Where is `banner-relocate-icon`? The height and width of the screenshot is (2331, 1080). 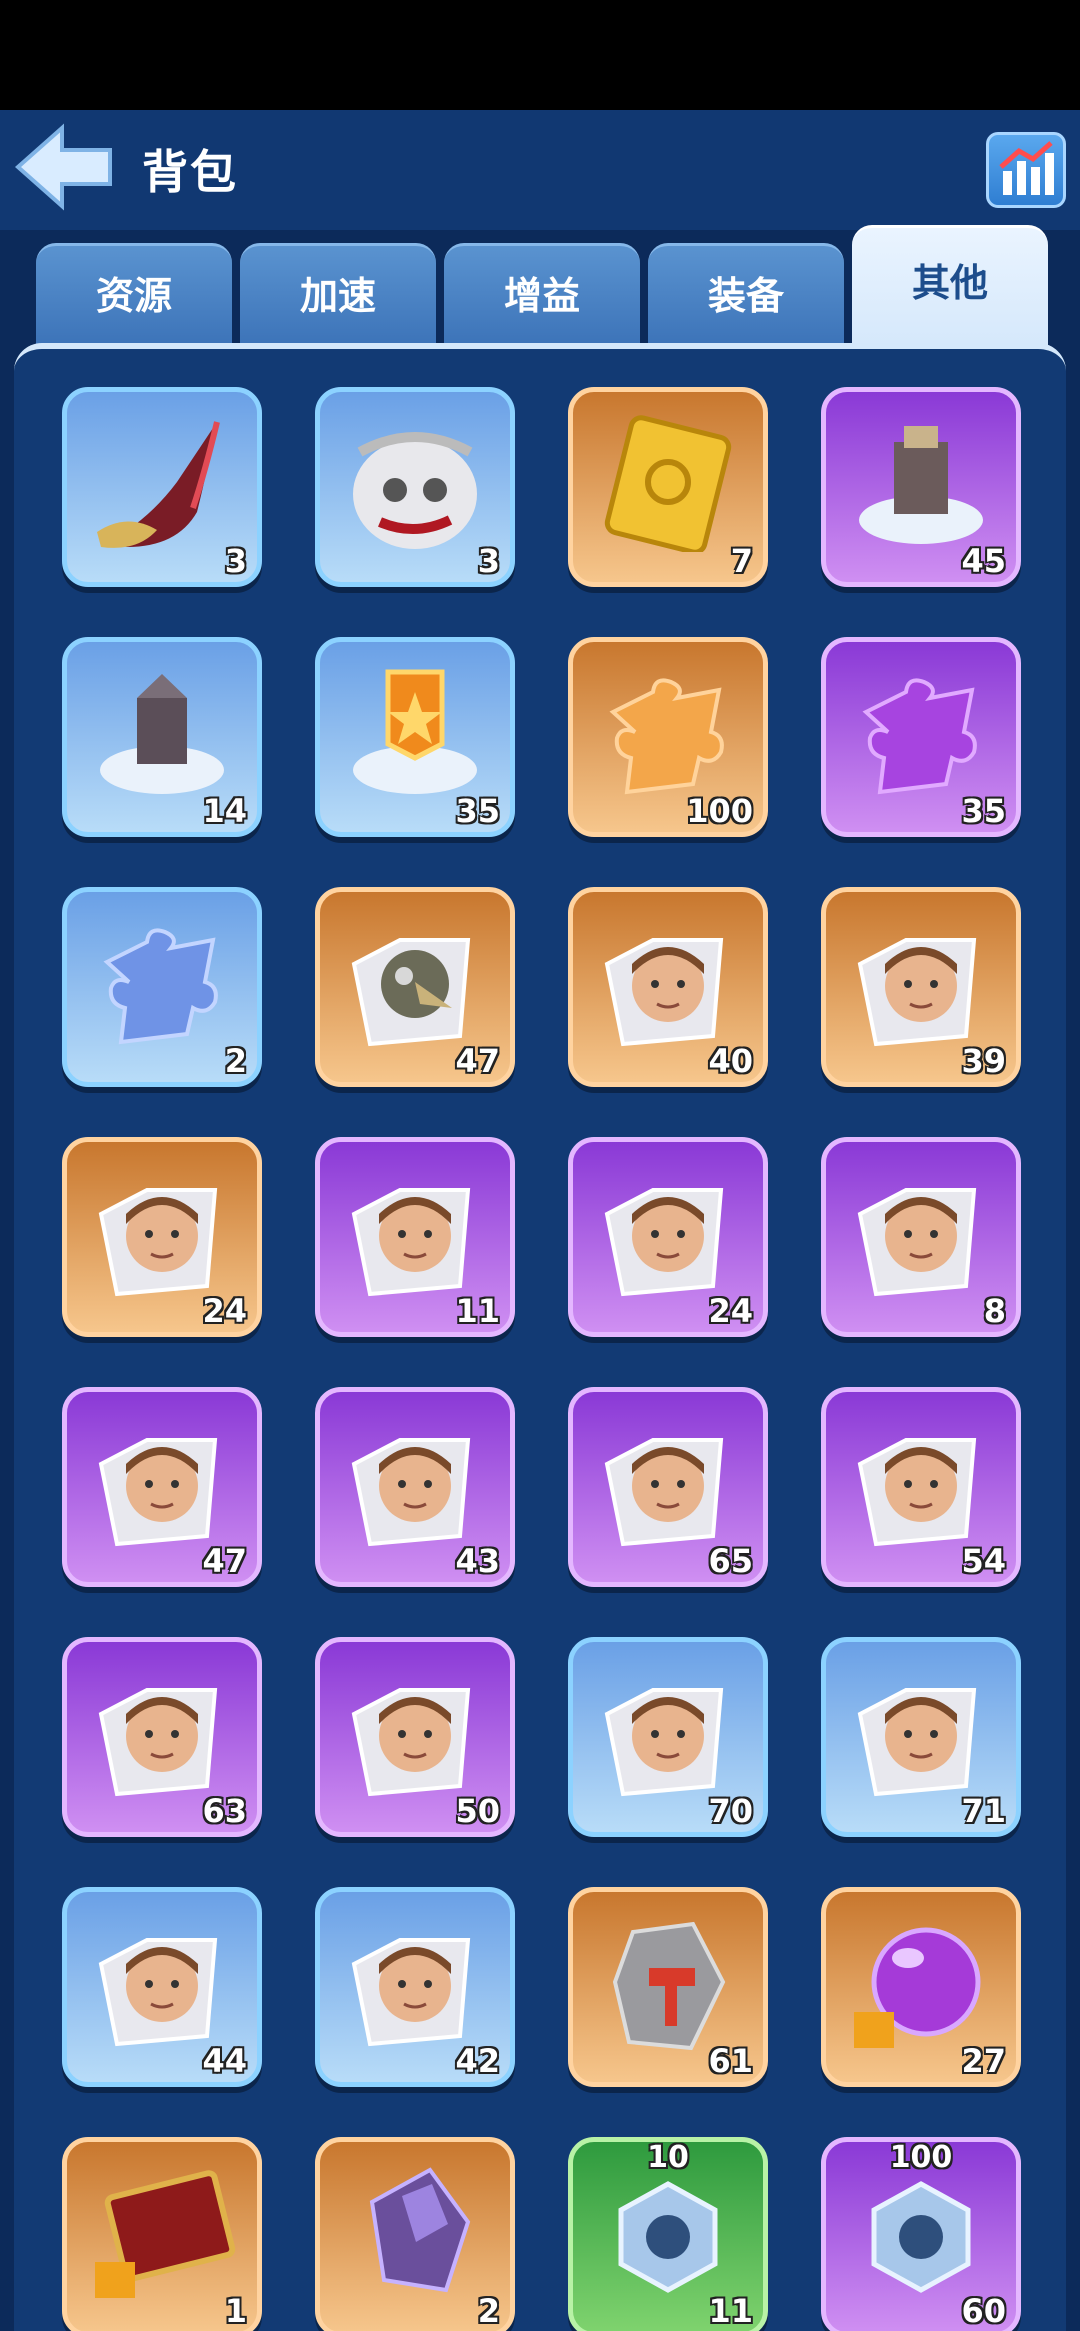
banner-relocate-icon is located at coordinates (415, 731).